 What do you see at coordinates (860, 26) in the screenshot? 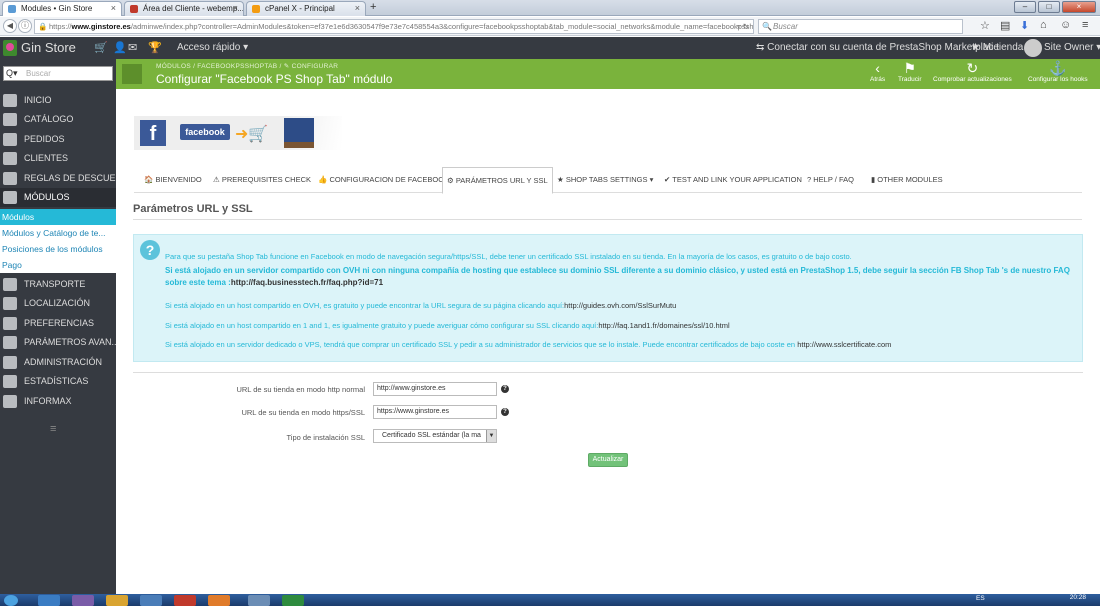
I see `browser-search-input: 🔍 Buscar` at bounding box center [860, 26].